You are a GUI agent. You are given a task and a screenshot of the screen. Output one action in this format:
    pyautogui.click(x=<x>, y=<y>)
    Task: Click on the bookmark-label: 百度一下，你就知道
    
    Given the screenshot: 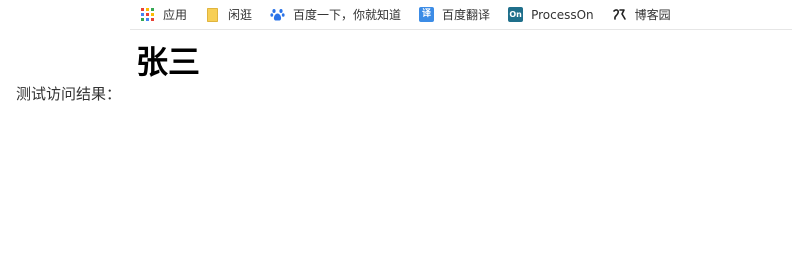 What is the action you would take?
    pyautogui.click(x=347, y=15)
    